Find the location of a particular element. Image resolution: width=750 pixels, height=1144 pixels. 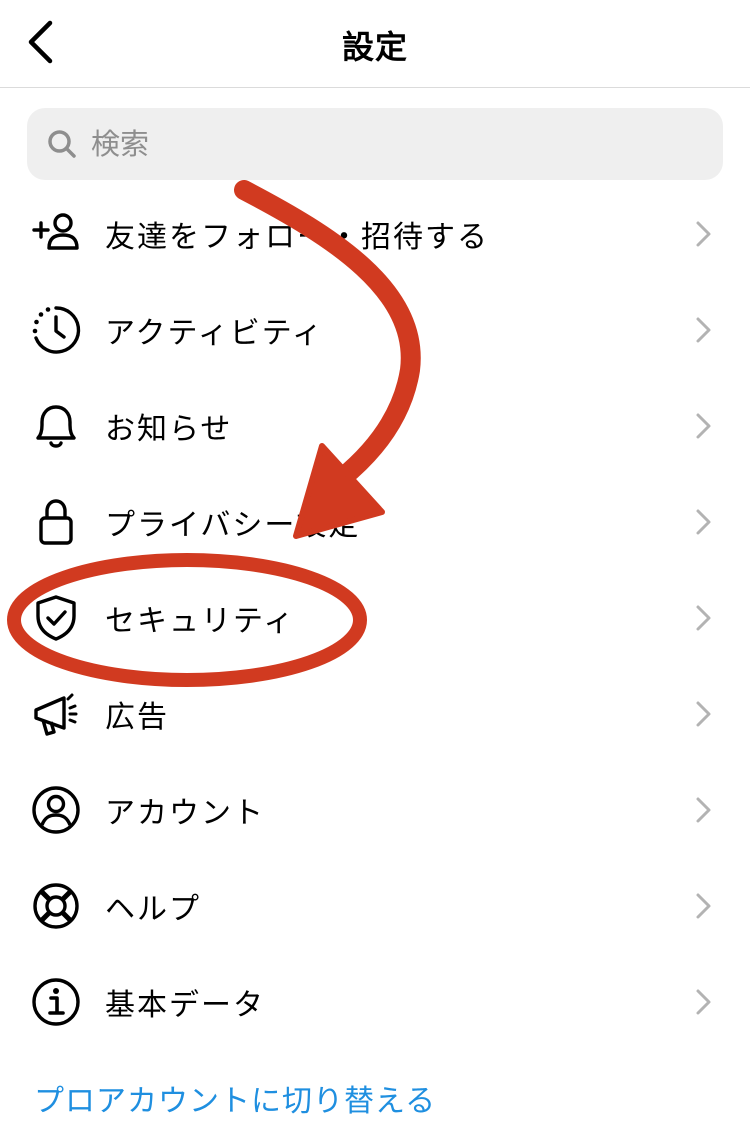

lock-icon is located at coordinates (56, 522).